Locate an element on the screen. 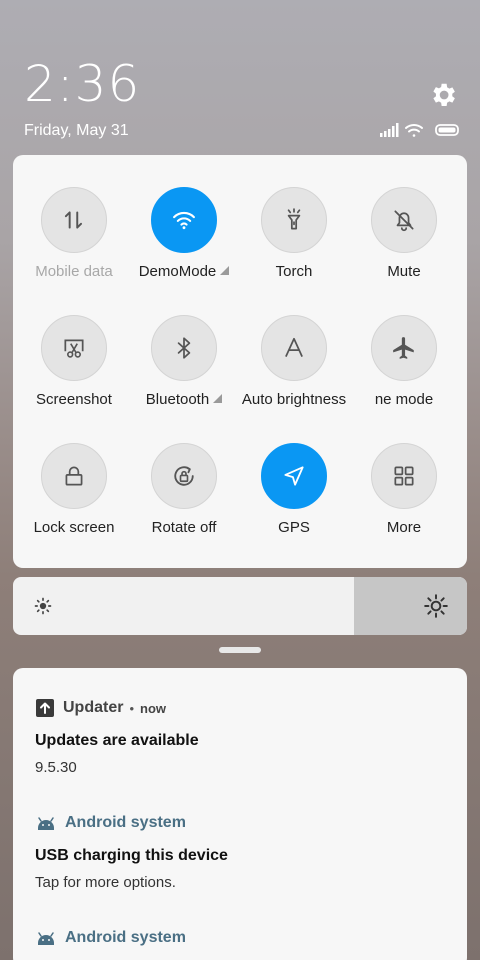  tile-screenshot: Screenshot is located at coordinates (74, 365).